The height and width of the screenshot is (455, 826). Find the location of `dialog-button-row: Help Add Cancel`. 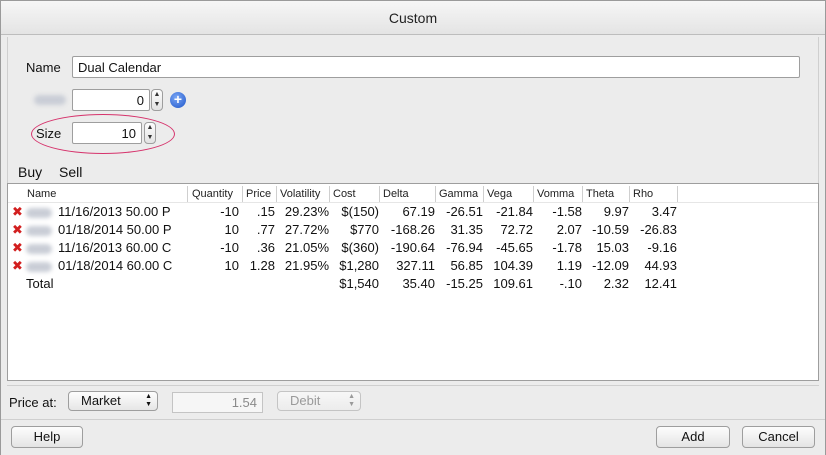

dialog-button-row: Help Add Cancel is located at coordinates (413, 437).